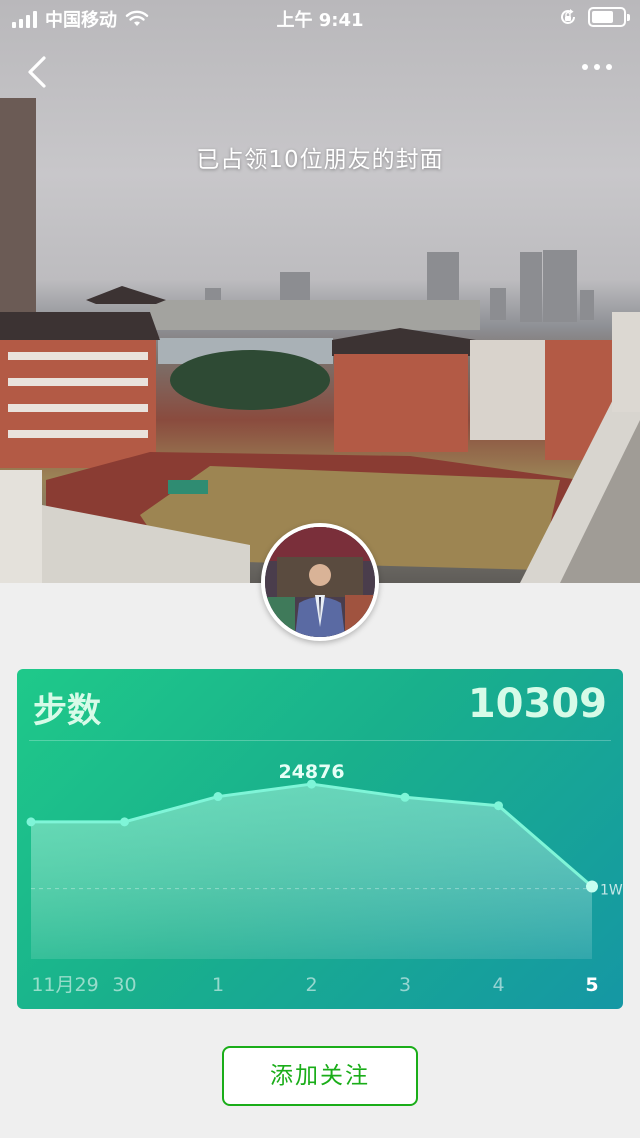 The image size is (640, 1138). What do you see at coordinates (320, 160) in the screenshot?
I see `cover-caption: 已占领10位朋友的封面` at bounding box center [320, 160].